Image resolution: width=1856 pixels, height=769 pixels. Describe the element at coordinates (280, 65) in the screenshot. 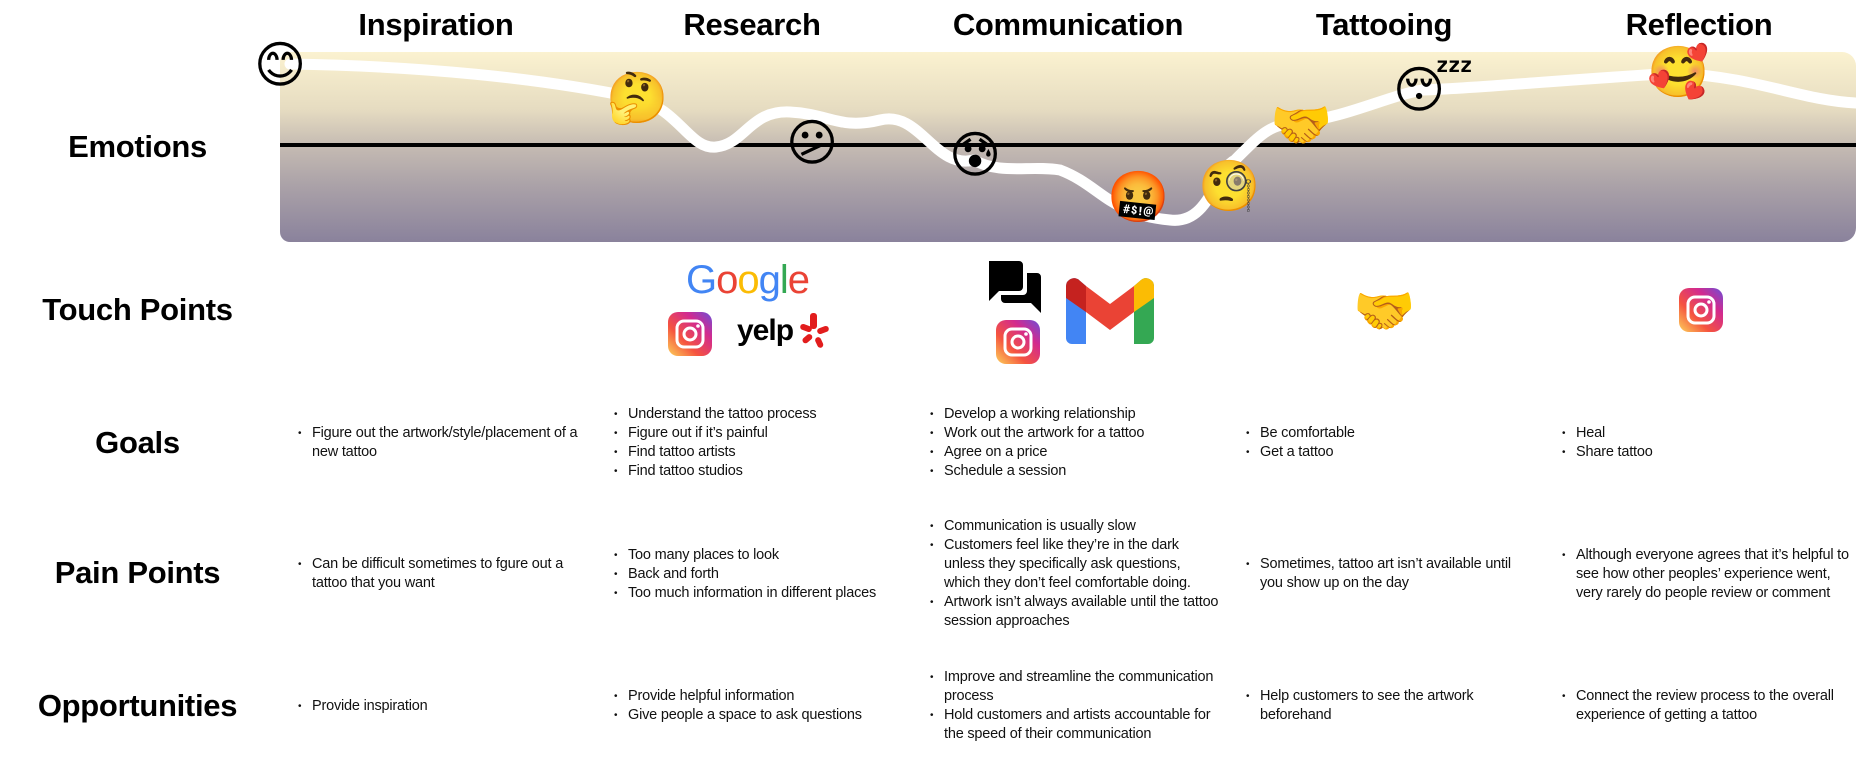

I see `smiling-face-icon: 😊` at that location.